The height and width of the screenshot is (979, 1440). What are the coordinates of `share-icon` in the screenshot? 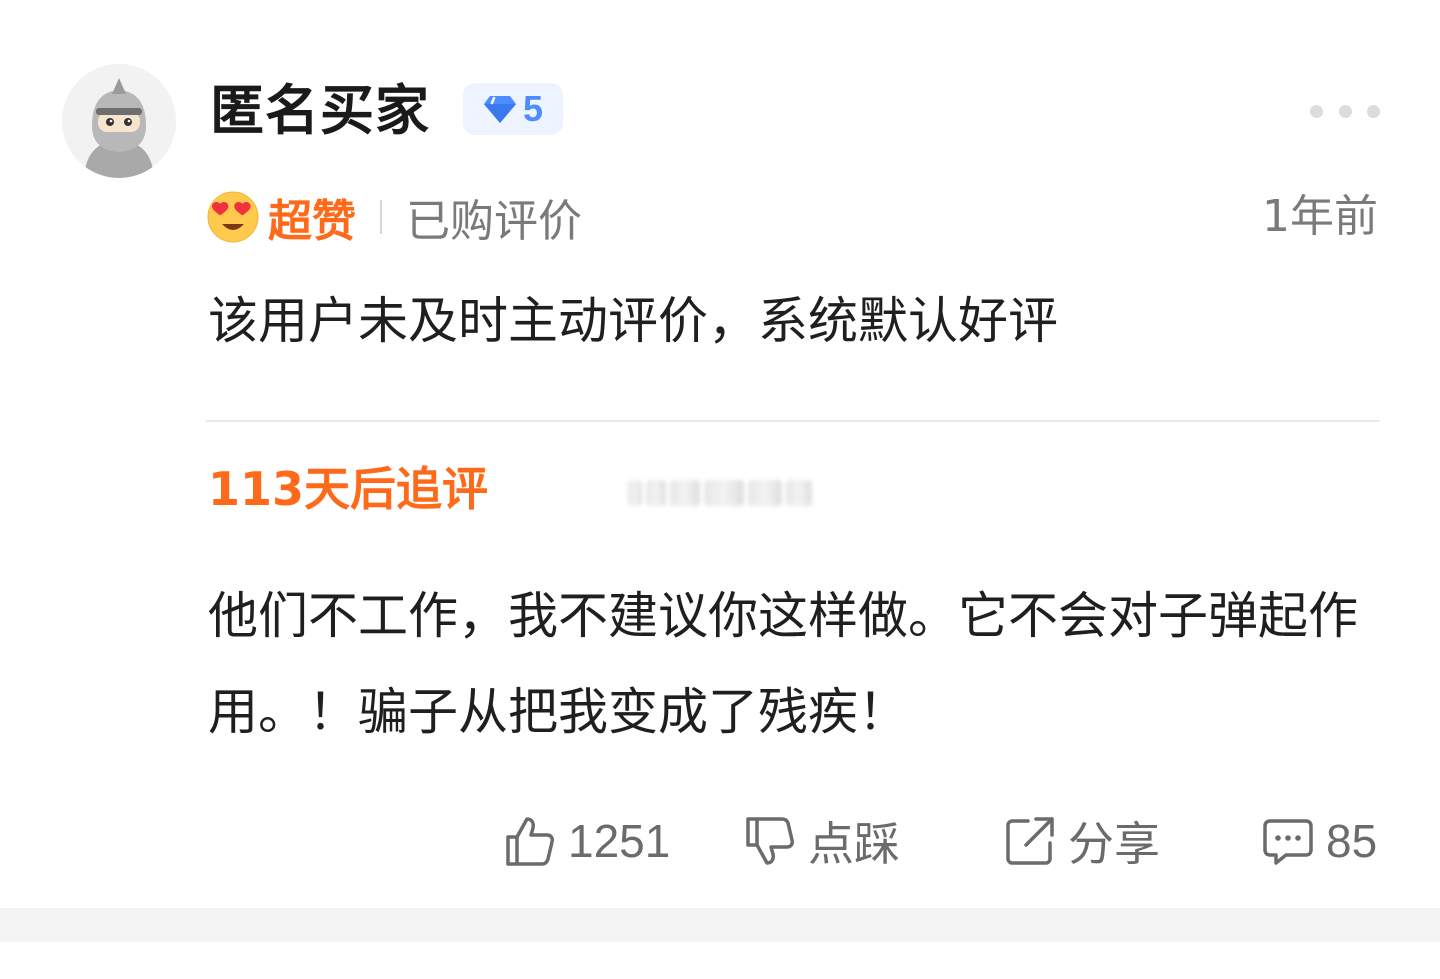 It's located at (1030, 841).